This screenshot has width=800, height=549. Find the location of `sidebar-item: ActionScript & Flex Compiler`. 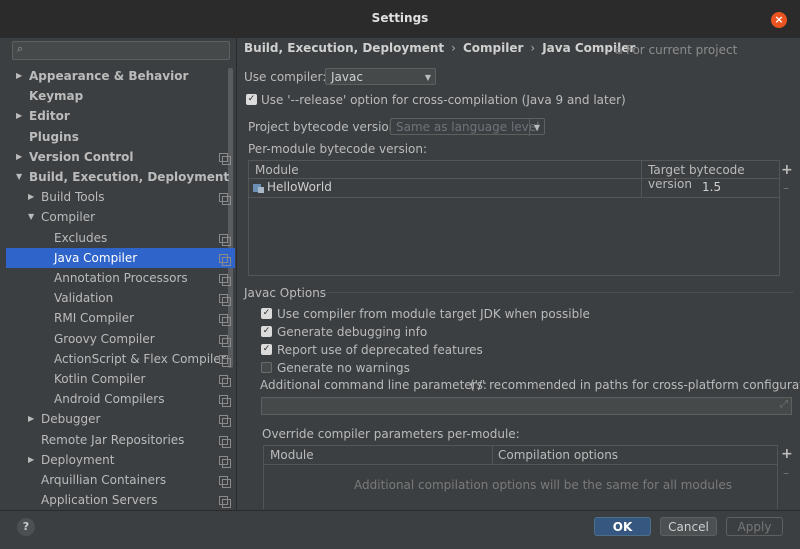

sidebar-item: ActionScript & Flex Compiler is located at coordinates (120, 359).